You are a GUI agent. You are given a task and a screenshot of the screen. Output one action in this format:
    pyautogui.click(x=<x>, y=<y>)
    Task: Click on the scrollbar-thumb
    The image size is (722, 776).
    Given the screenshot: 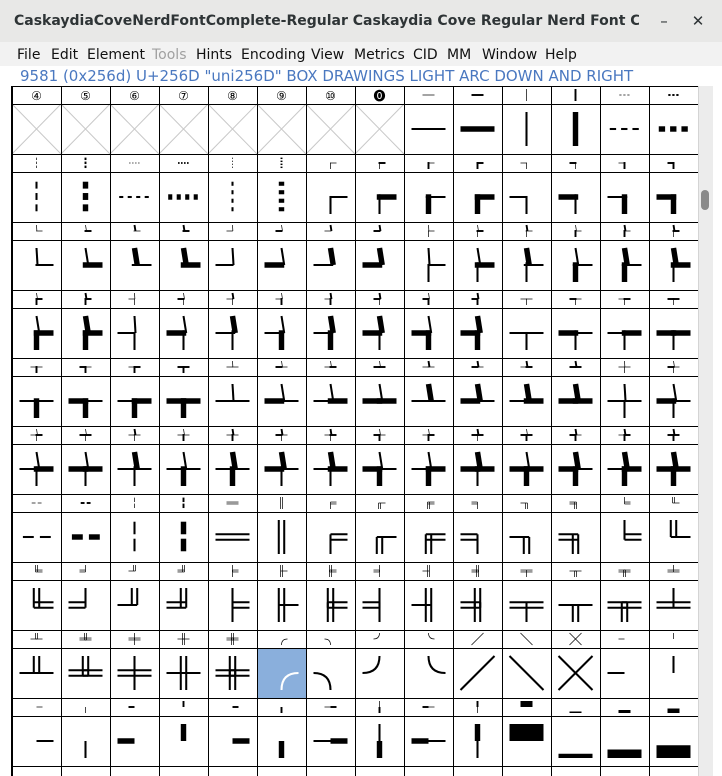 What is the action you would take?
    pyautogui.click(x=705, y=200)
    